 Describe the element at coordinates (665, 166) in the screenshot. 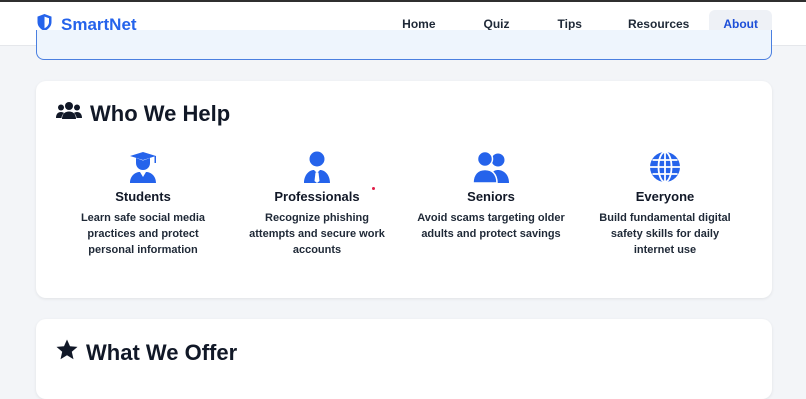

I see `globe-icon` at that location.